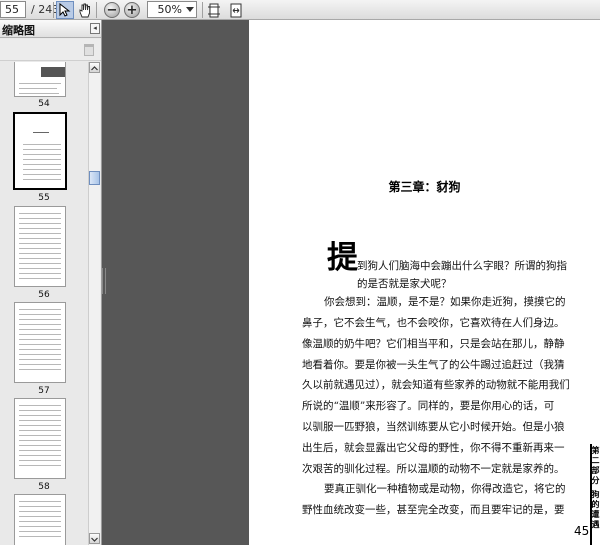 The width and height of the screenshot is (600, 545). I want to click on text-line: 以驯服一匹野狼，当然训练要从它小时候开始。但是小狼, so click(433, 427).